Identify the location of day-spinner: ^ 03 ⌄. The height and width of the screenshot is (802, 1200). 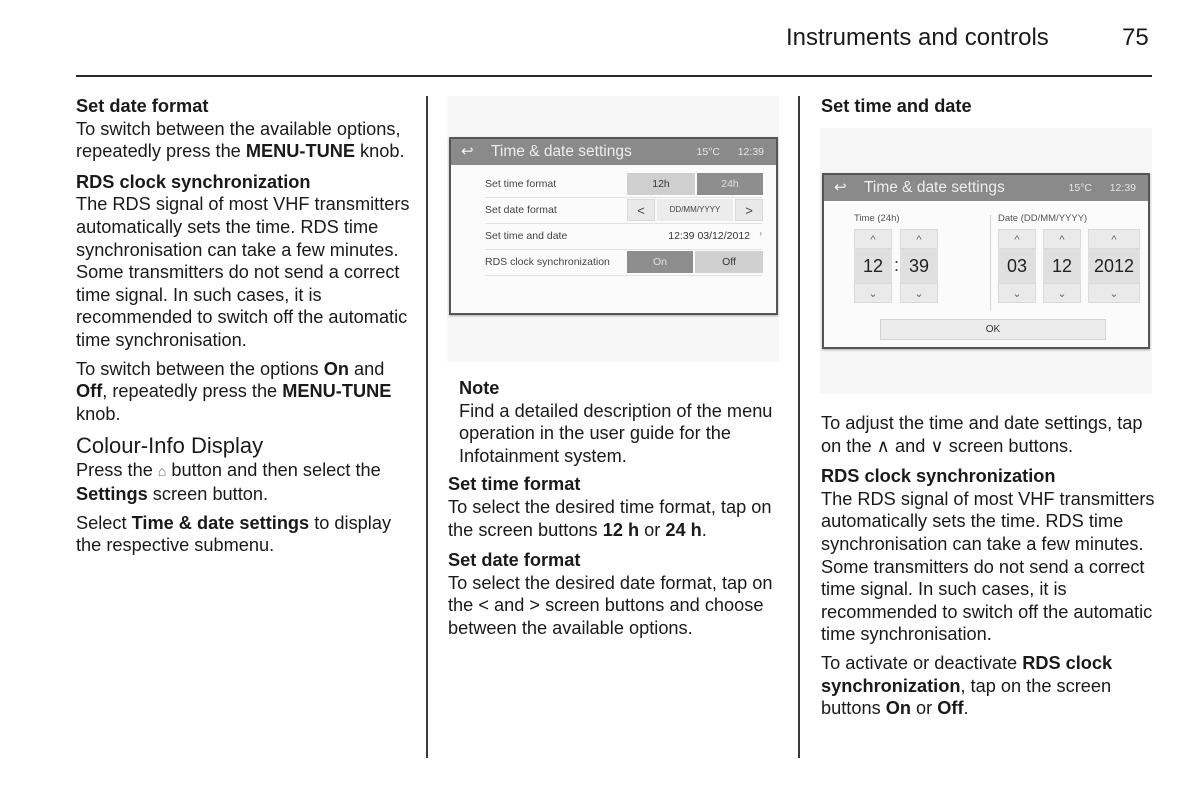
(1017, 266).